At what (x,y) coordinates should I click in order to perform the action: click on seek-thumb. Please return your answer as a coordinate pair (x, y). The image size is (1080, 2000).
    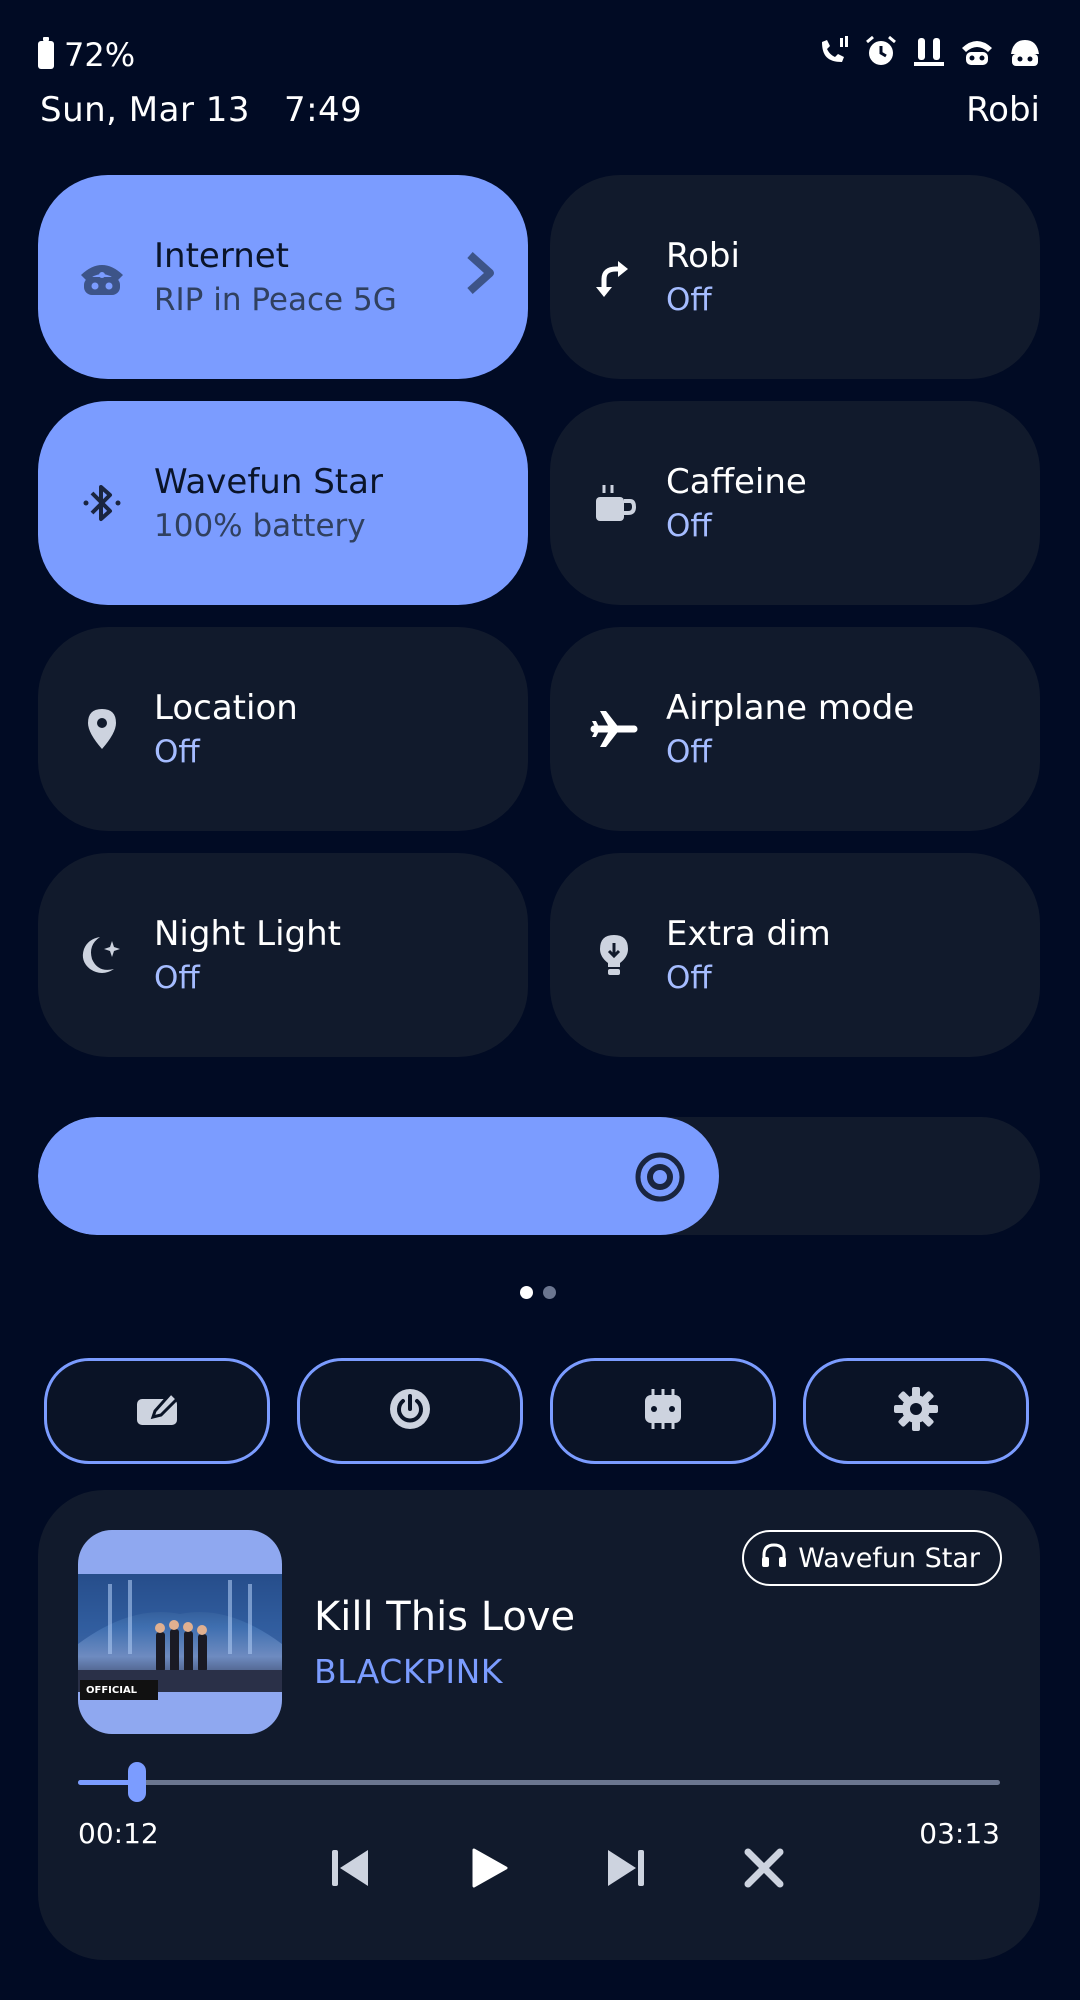
    Looking at the image, I should click on (137, 1782).